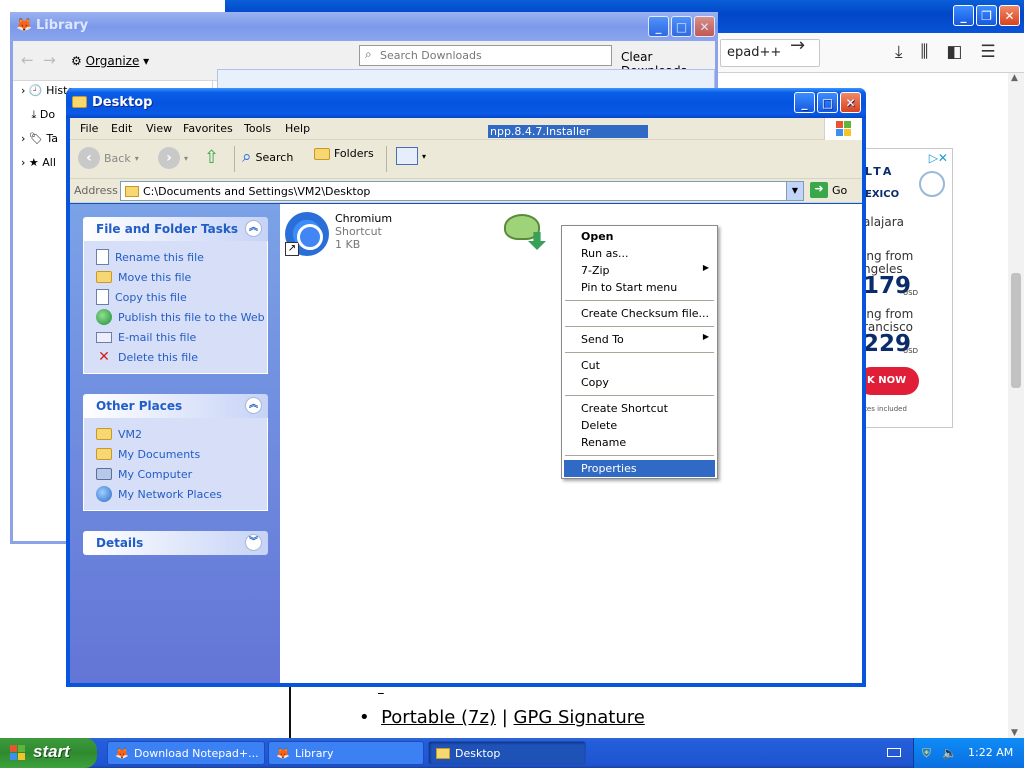 The height and width of the screenshot is (768, 1024). What do you see at coordinates (181, 494) in the screenshot?
I see `place-my-network-places: My Network Places` at bounding box center [181, 494].